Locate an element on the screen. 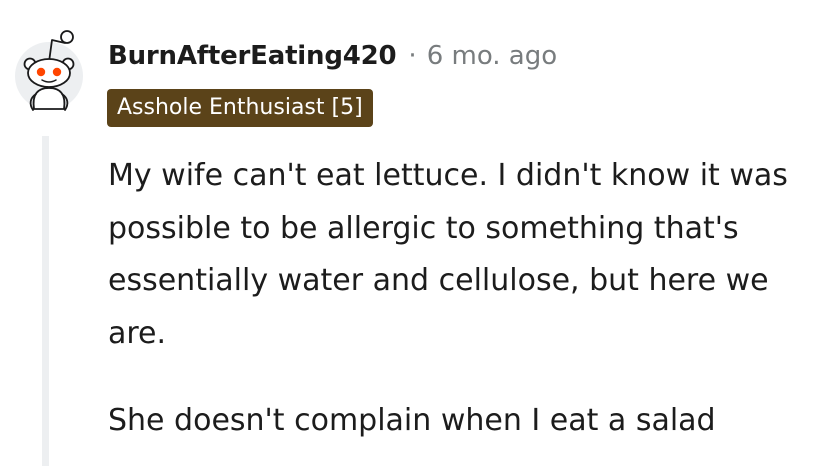 This screenshot has width=836, height=466. comment-meta: BurnAfterEating420 · 6 mo. ago is located at coordinates (332, 56).